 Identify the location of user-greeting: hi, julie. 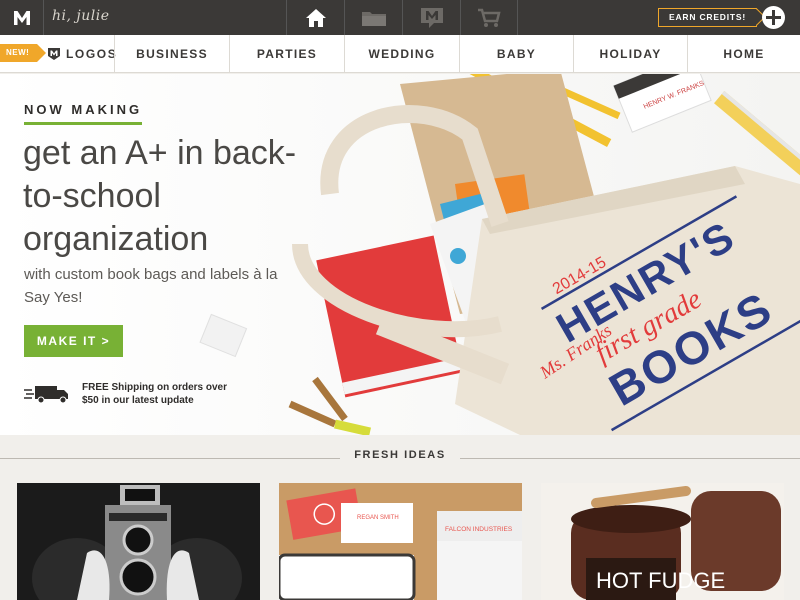
(81, 16).